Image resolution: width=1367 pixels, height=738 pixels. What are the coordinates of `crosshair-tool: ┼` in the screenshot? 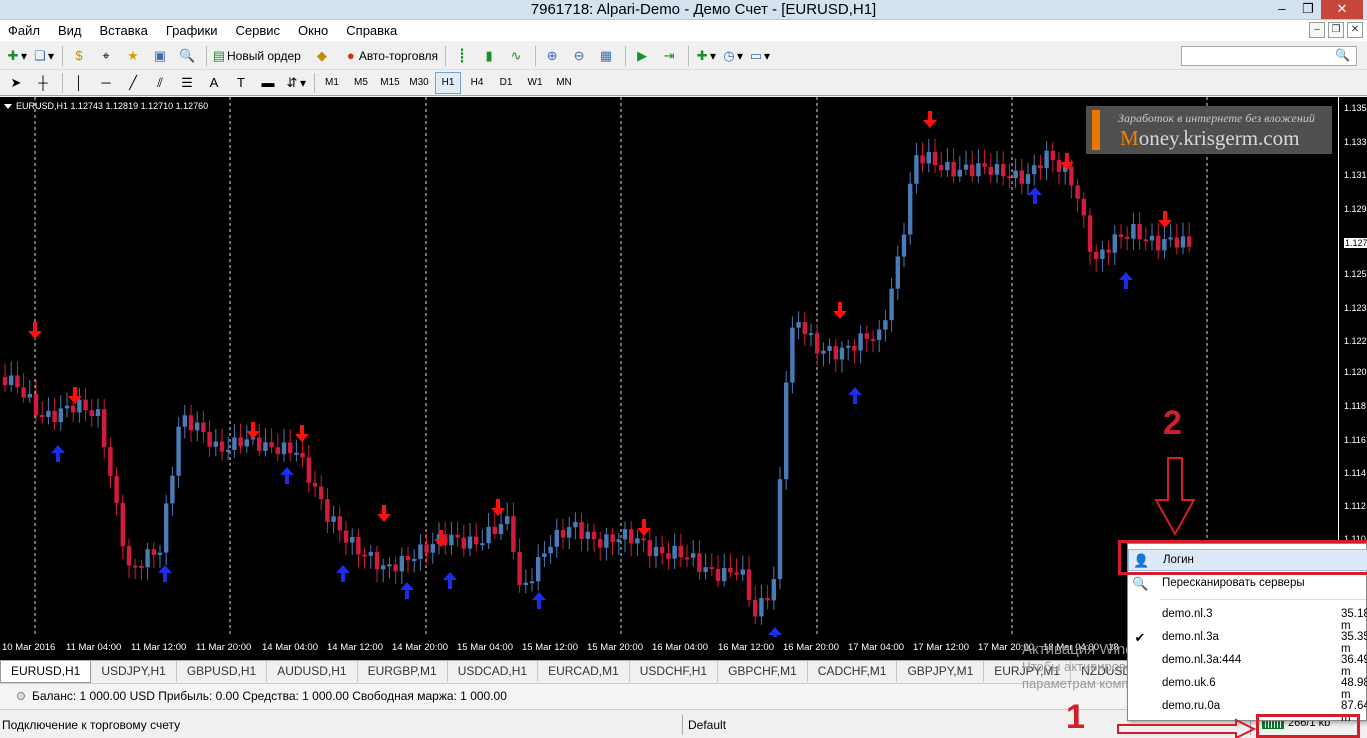 It's located at (43, 83).